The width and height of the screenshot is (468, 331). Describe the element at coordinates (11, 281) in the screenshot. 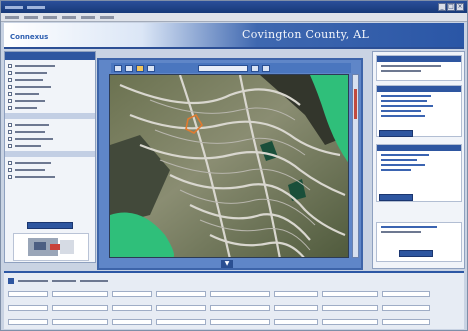

I see `panel-toggle-icon` at that location.